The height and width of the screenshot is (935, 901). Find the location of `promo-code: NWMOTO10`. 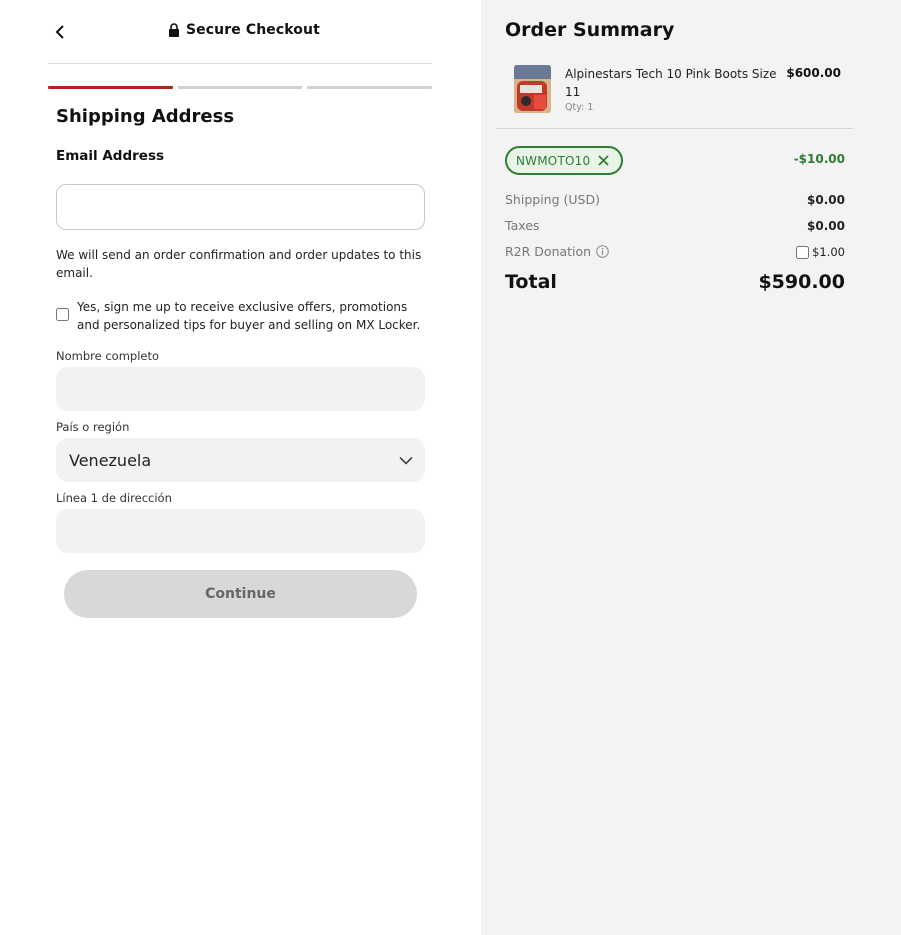

promo-code: NWMOTO10 is located at coordinates (553, 160).